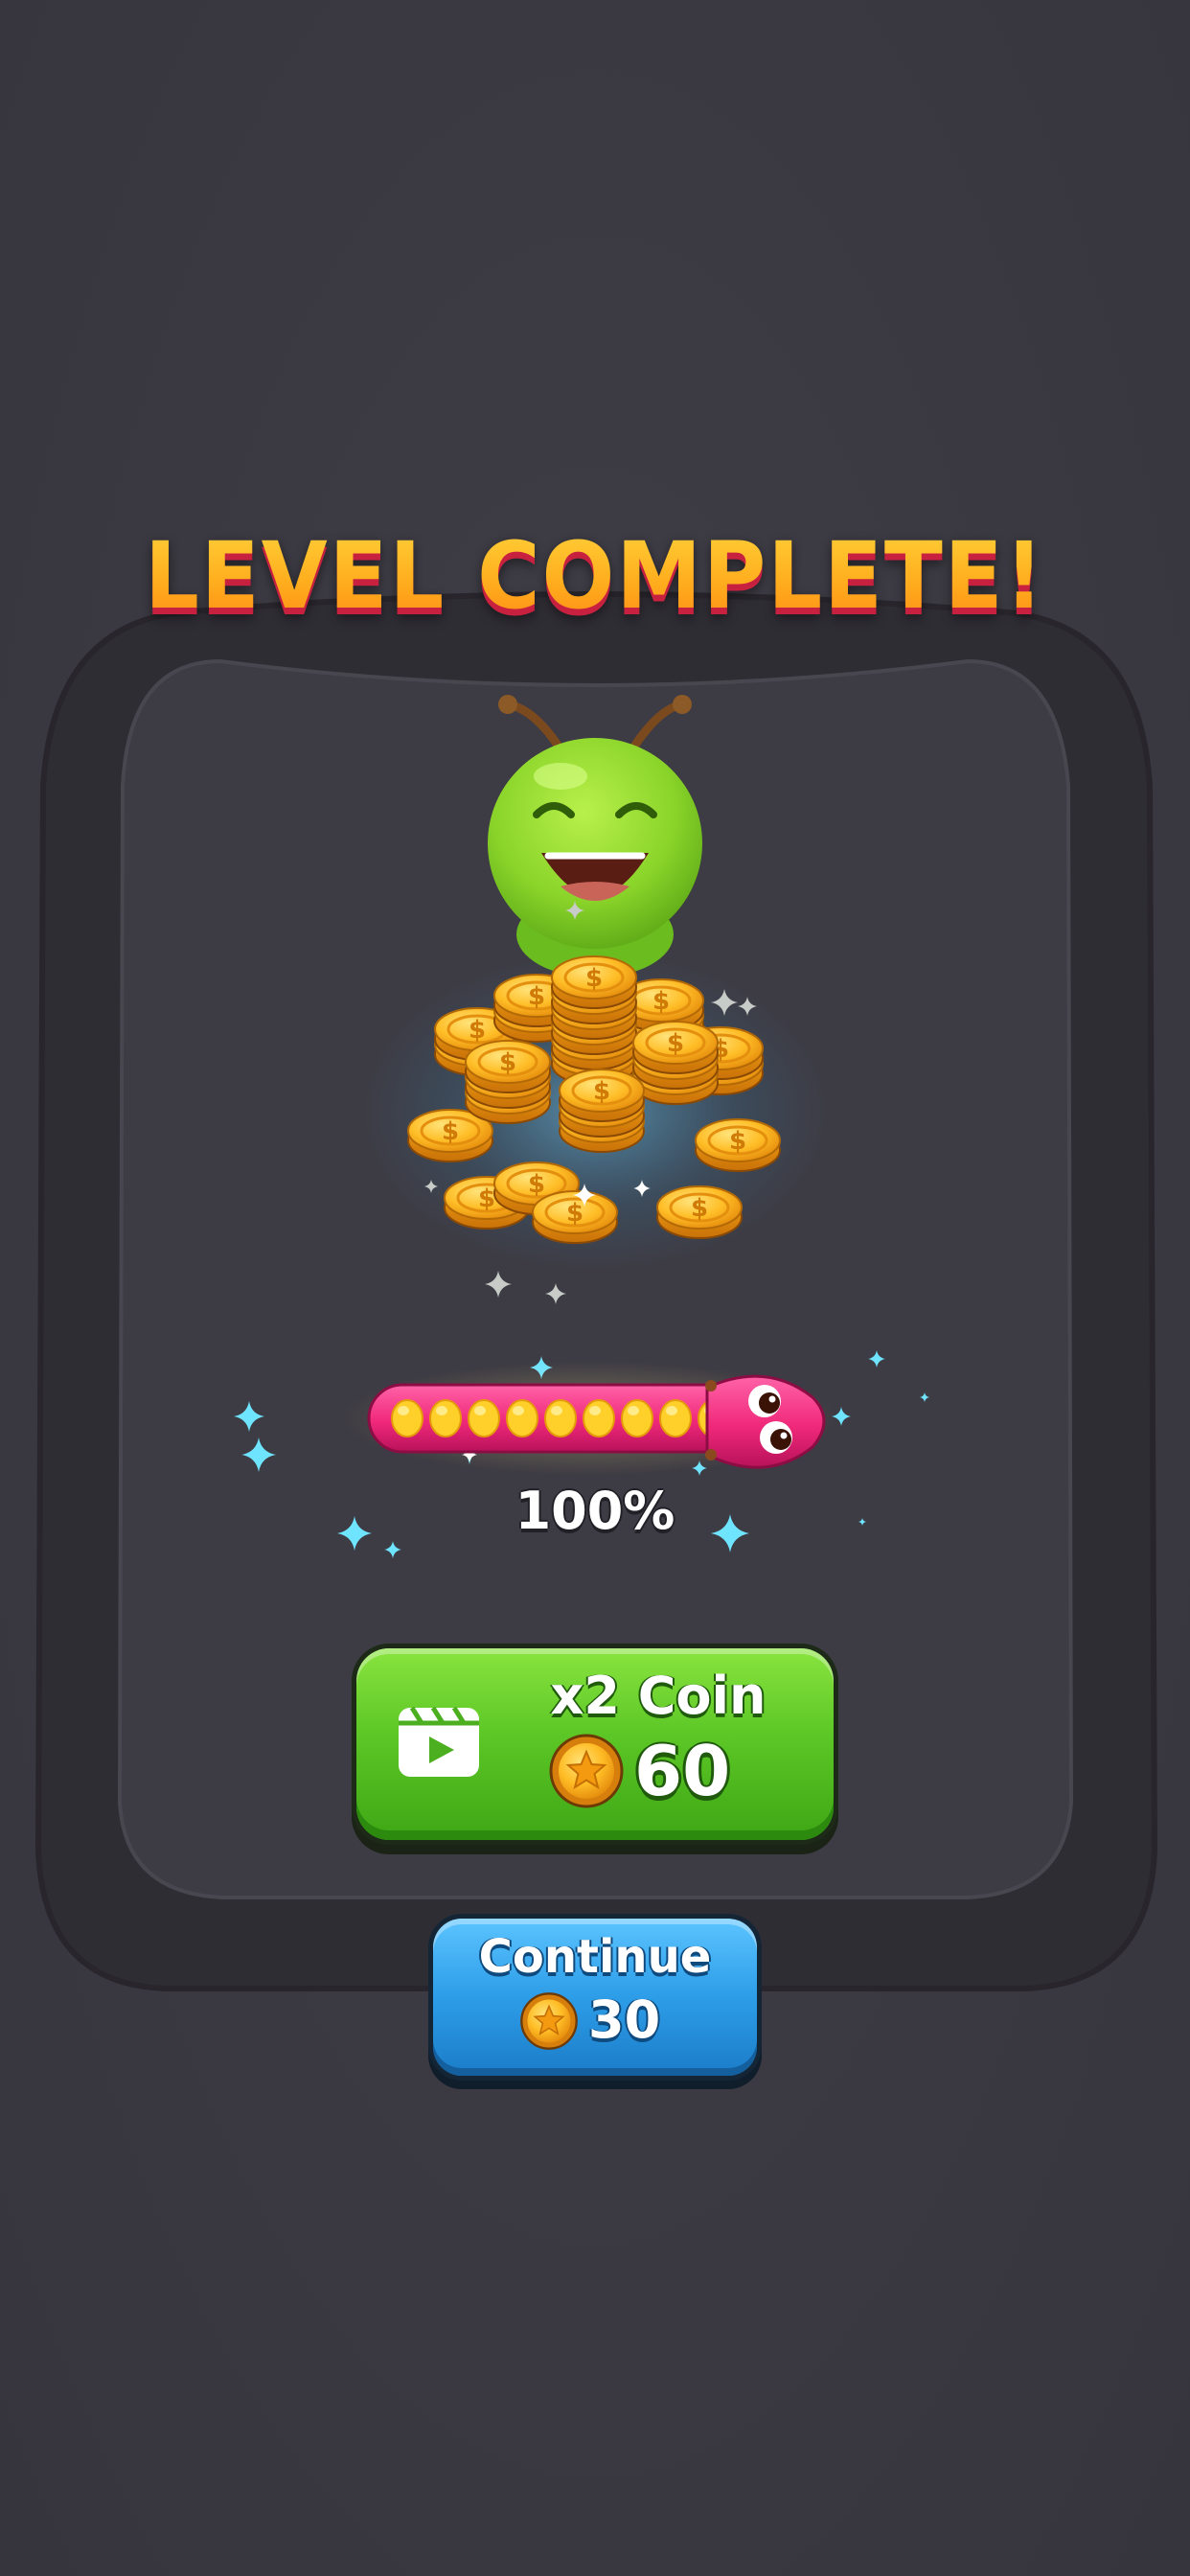  I want to click on double-coin-button: x2 Coin 60, so click(595, 1744).